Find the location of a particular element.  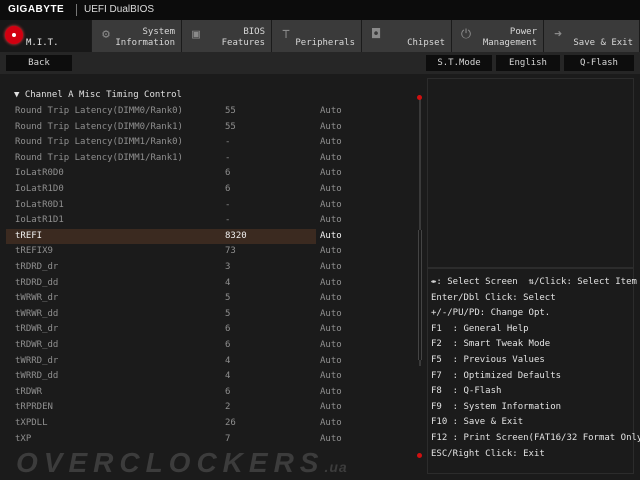

scroll-down-indicator is located at coordinates (419, 455).